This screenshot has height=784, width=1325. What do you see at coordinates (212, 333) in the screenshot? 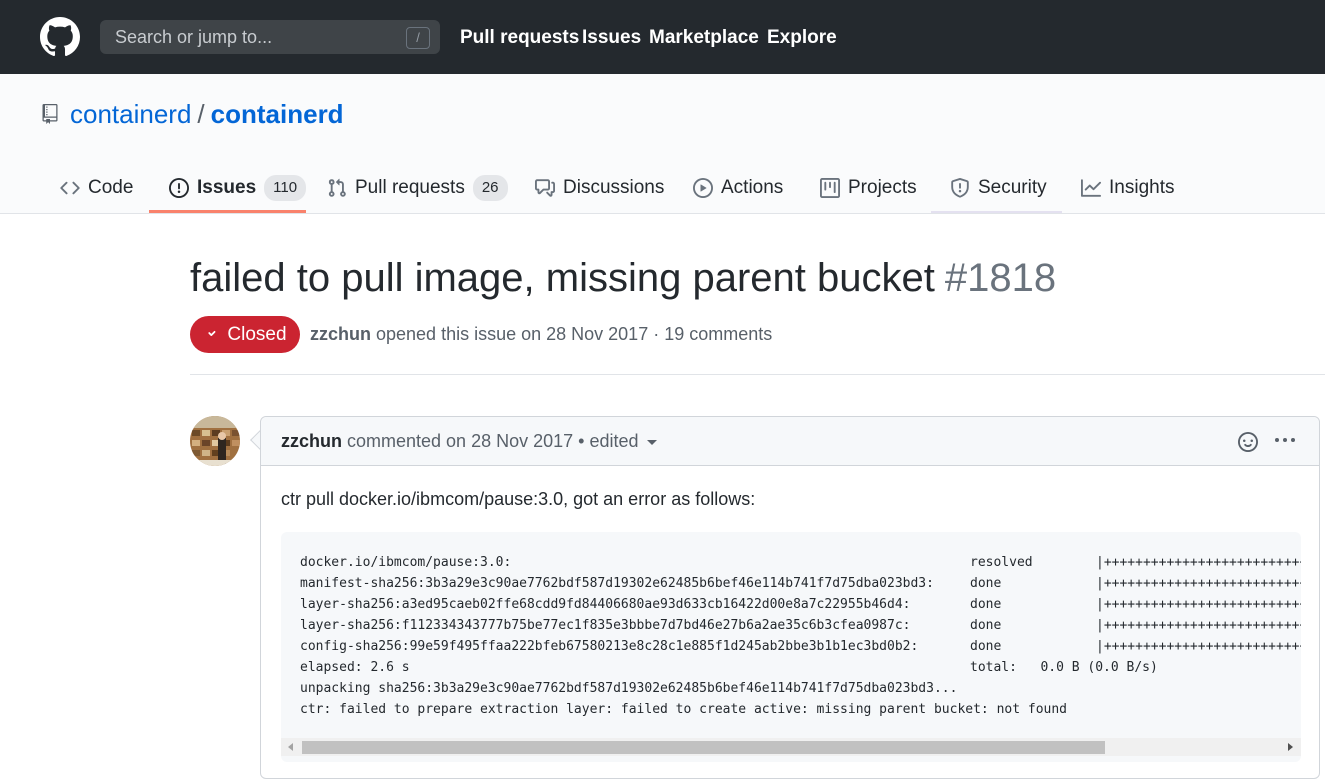
I see `issue-closed-icon` at bounding box center [212, 333].